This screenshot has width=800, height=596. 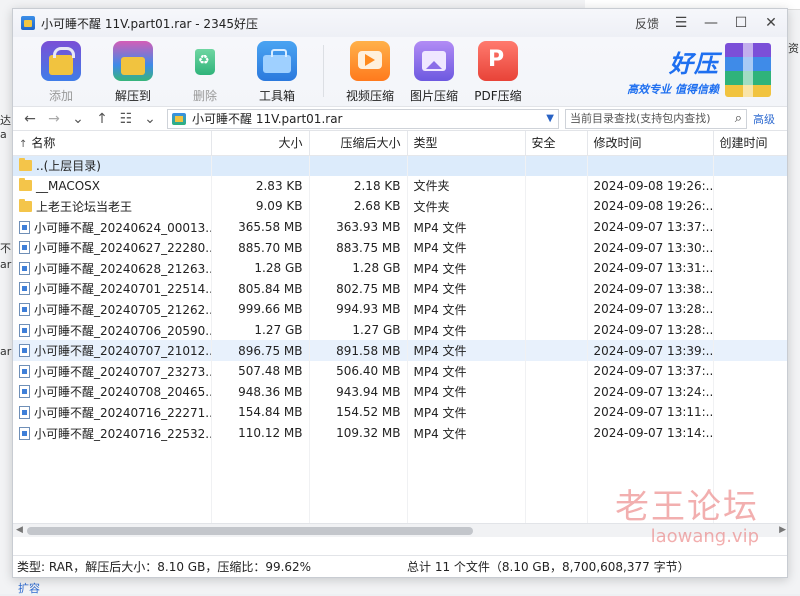 I want to click on size-cell: 154.84 MB, so click(x=260, y=412).